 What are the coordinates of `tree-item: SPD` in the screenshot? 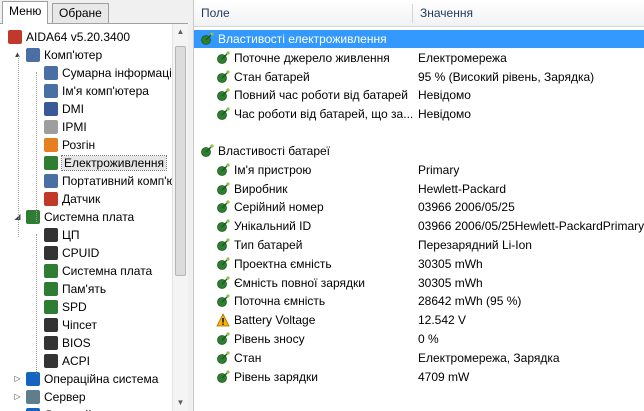 It's located at (65, 306).